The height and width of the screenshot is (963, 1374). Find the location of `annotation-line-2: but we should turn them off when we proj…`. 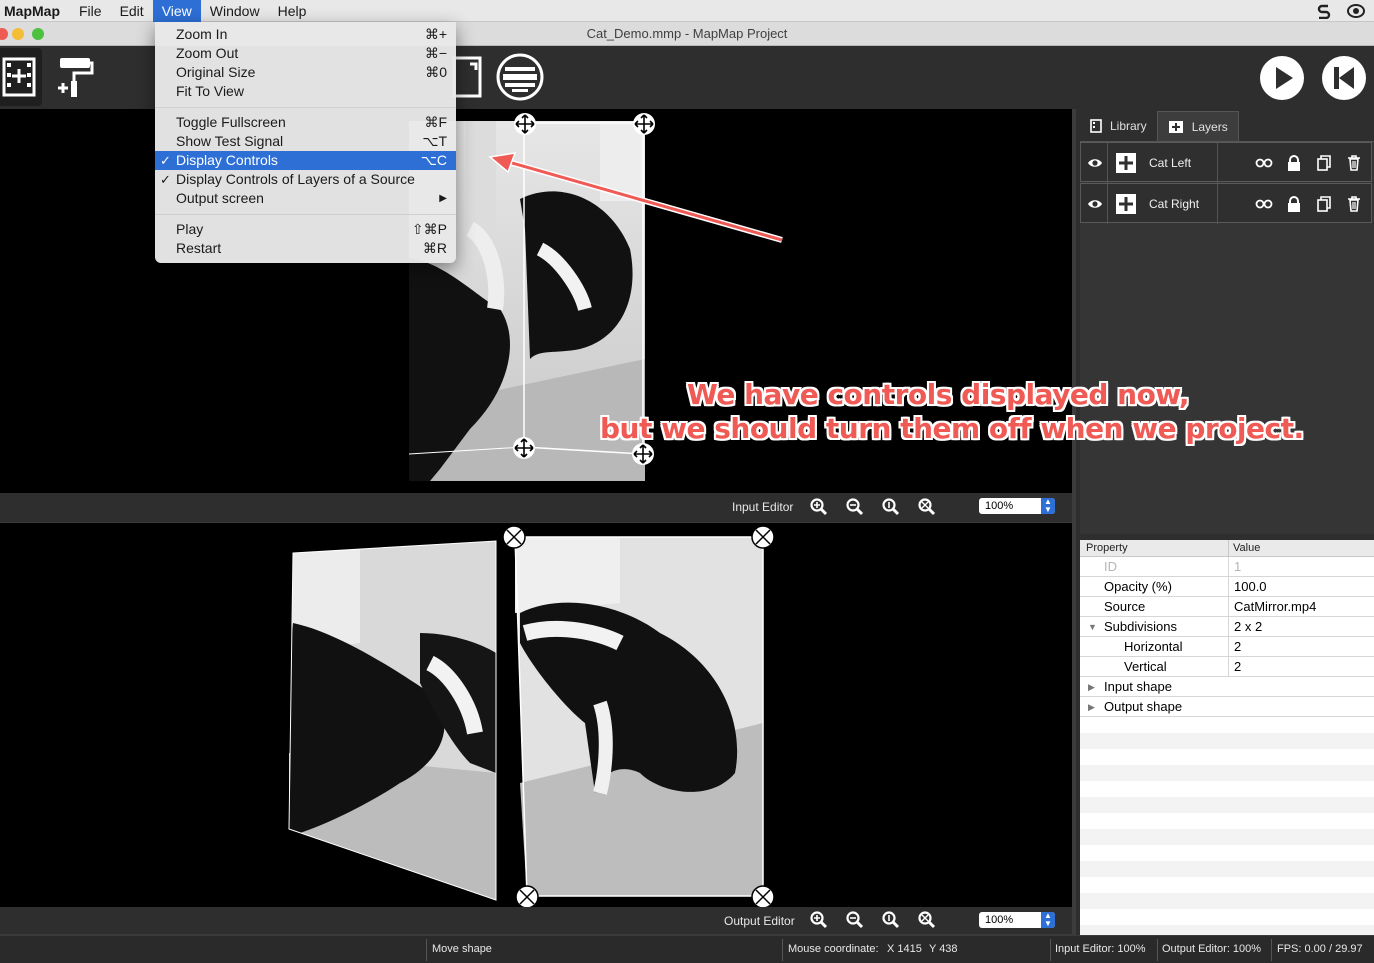

annotation-line-2: but we should turn them off when we proj… is located at coordinates (952, 428).